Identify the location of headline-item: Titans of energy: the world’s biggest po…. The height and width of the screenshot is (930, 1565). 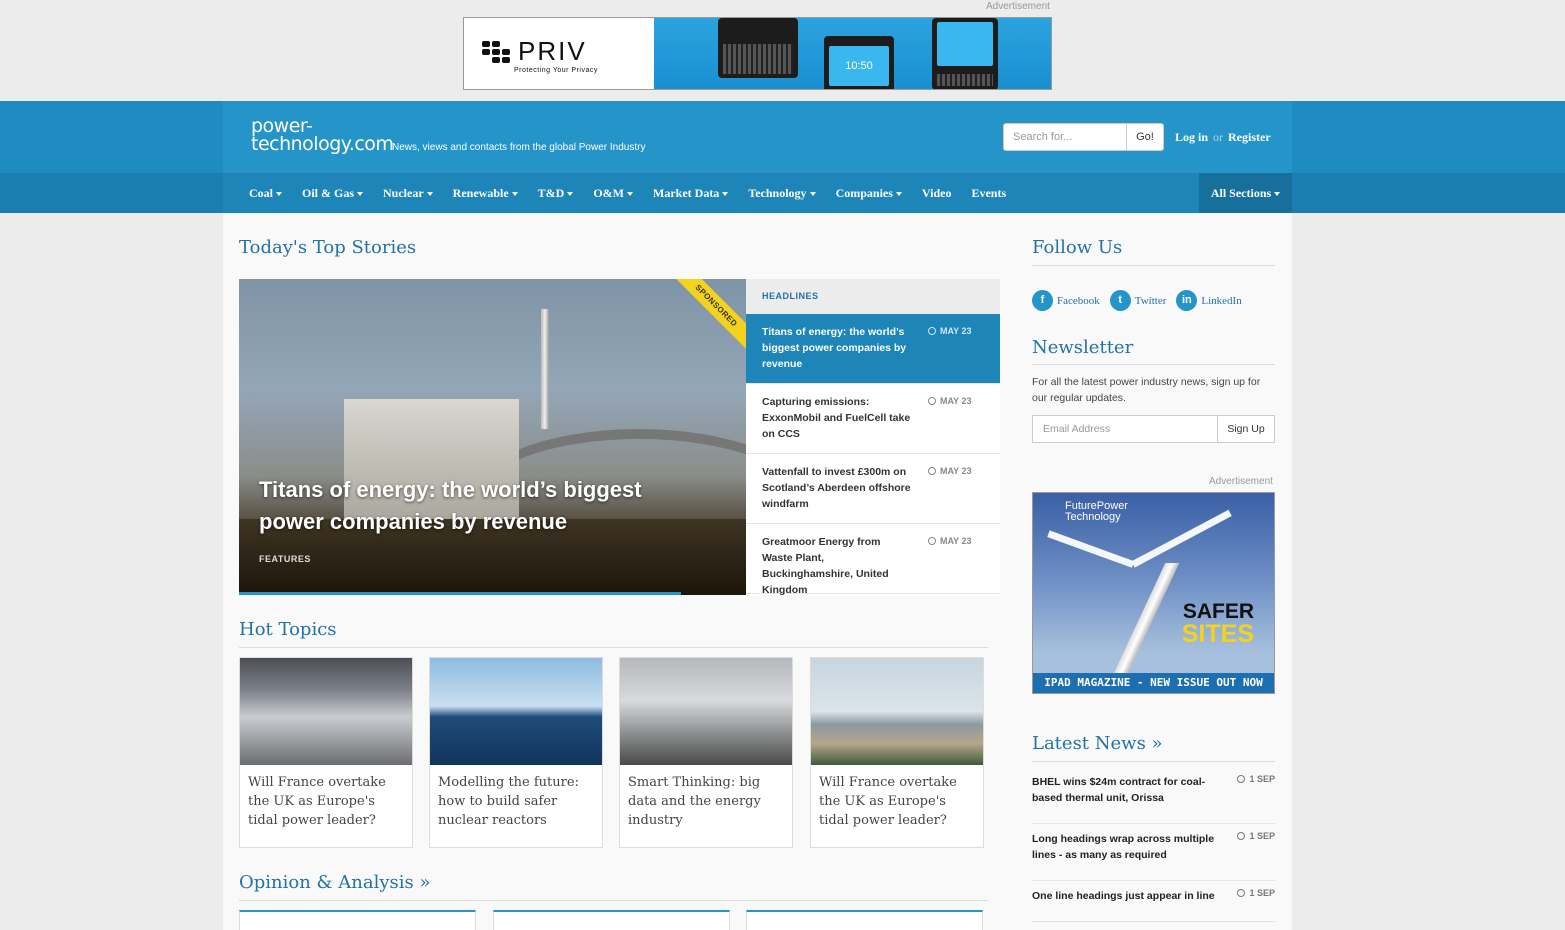
(873, 349).